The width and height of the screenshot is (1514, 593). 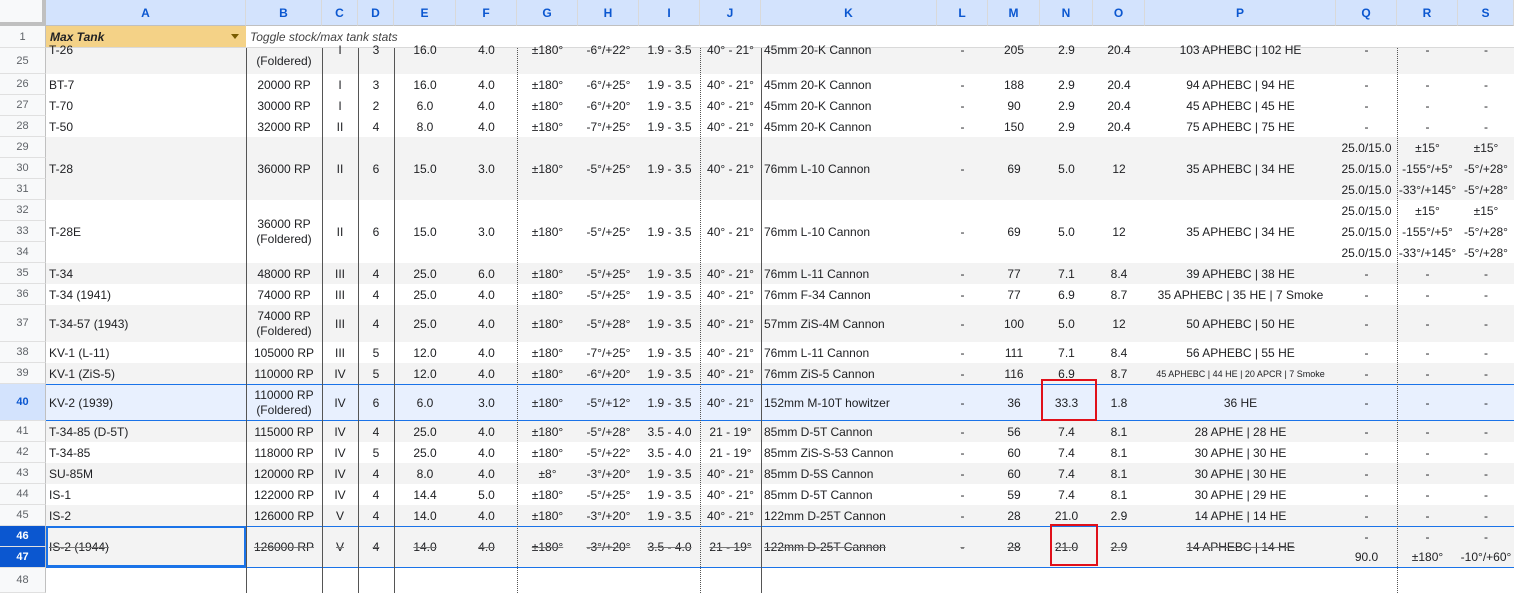 I want to click on cell-b25: (Foldered), so click(x=284, y=61).